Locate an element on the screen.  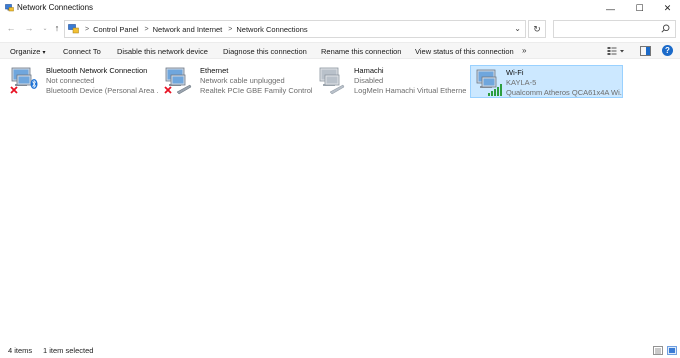
hamachi-network-icon is located at coordinates (332, 81).